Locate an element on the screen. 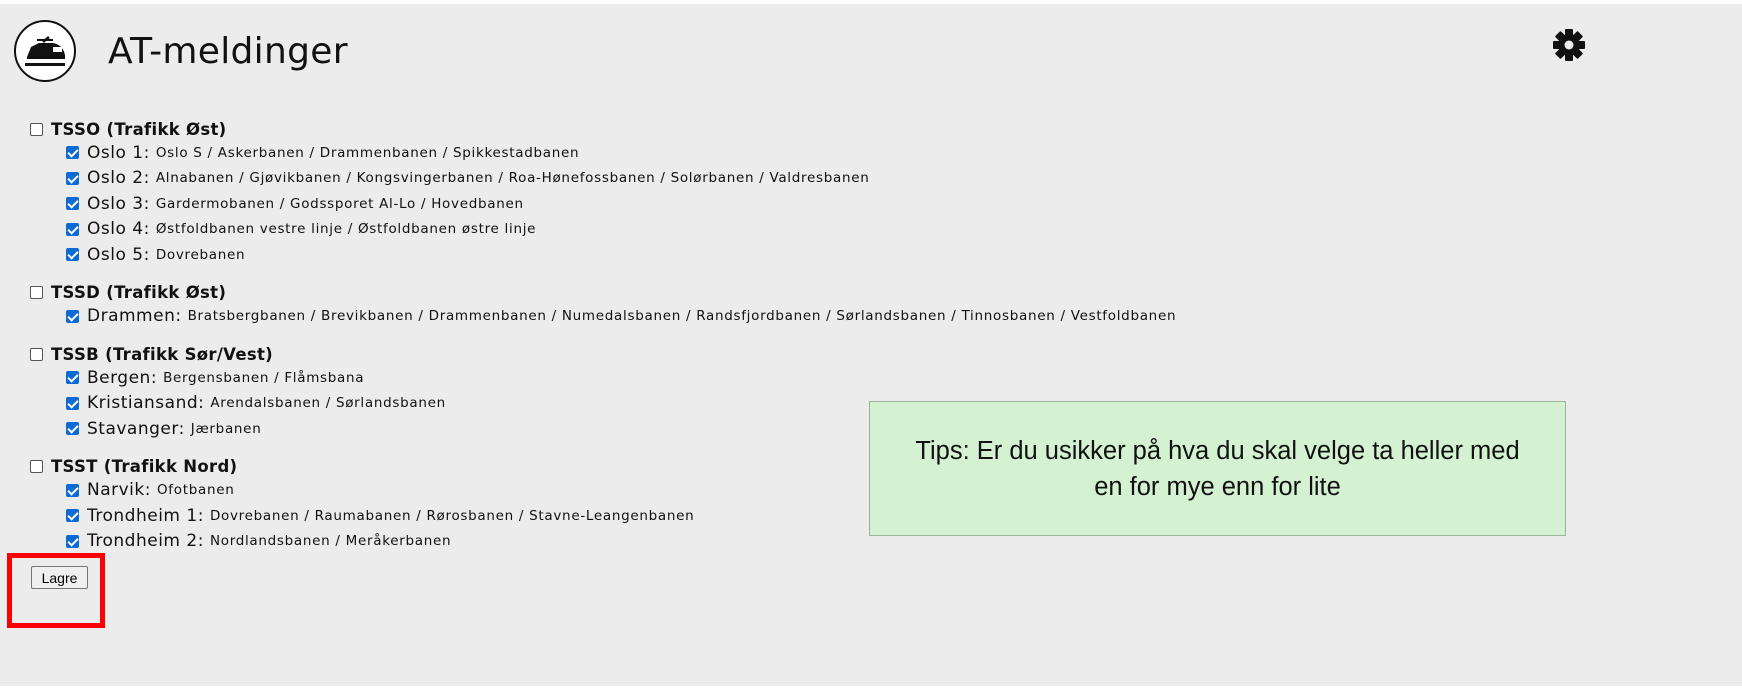 The height and width of the screenshot is (698, 1742). save-button: Lagre is located at coordinates (59, 577).